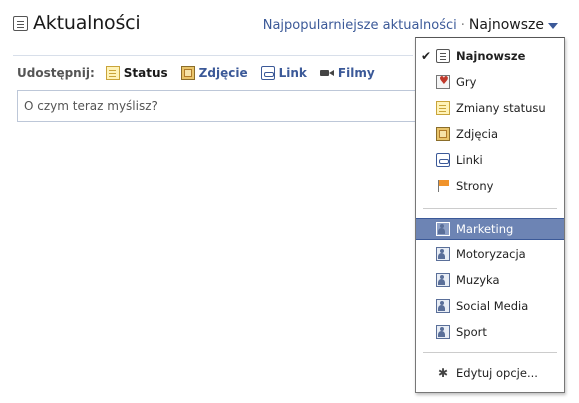 This screenshot has height=403, width=579. What do you see at coordinates (490, 82) in the screenshot?
I see `menu-item-games: Gry` at bounding box center [490, 82].